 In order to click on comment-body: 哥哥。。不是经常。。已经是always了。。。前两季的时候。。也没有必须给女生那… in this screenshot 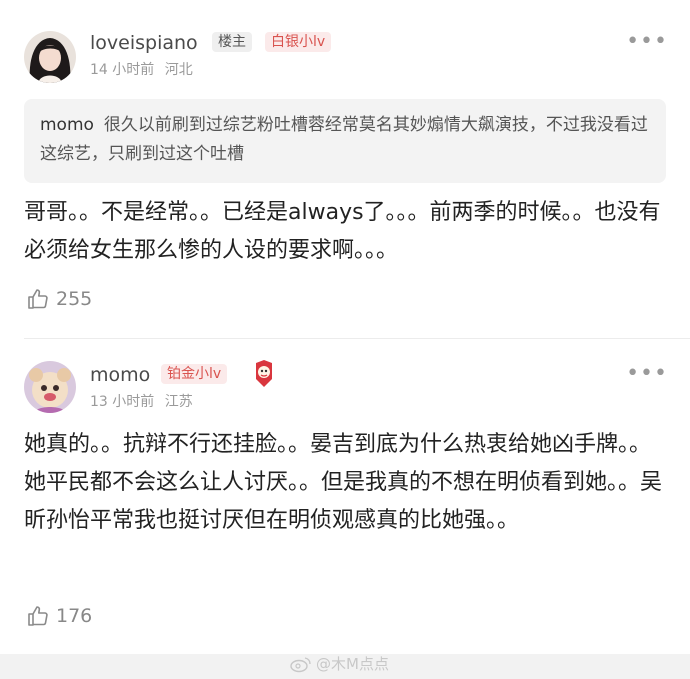, I will do `click(342, 231)`.